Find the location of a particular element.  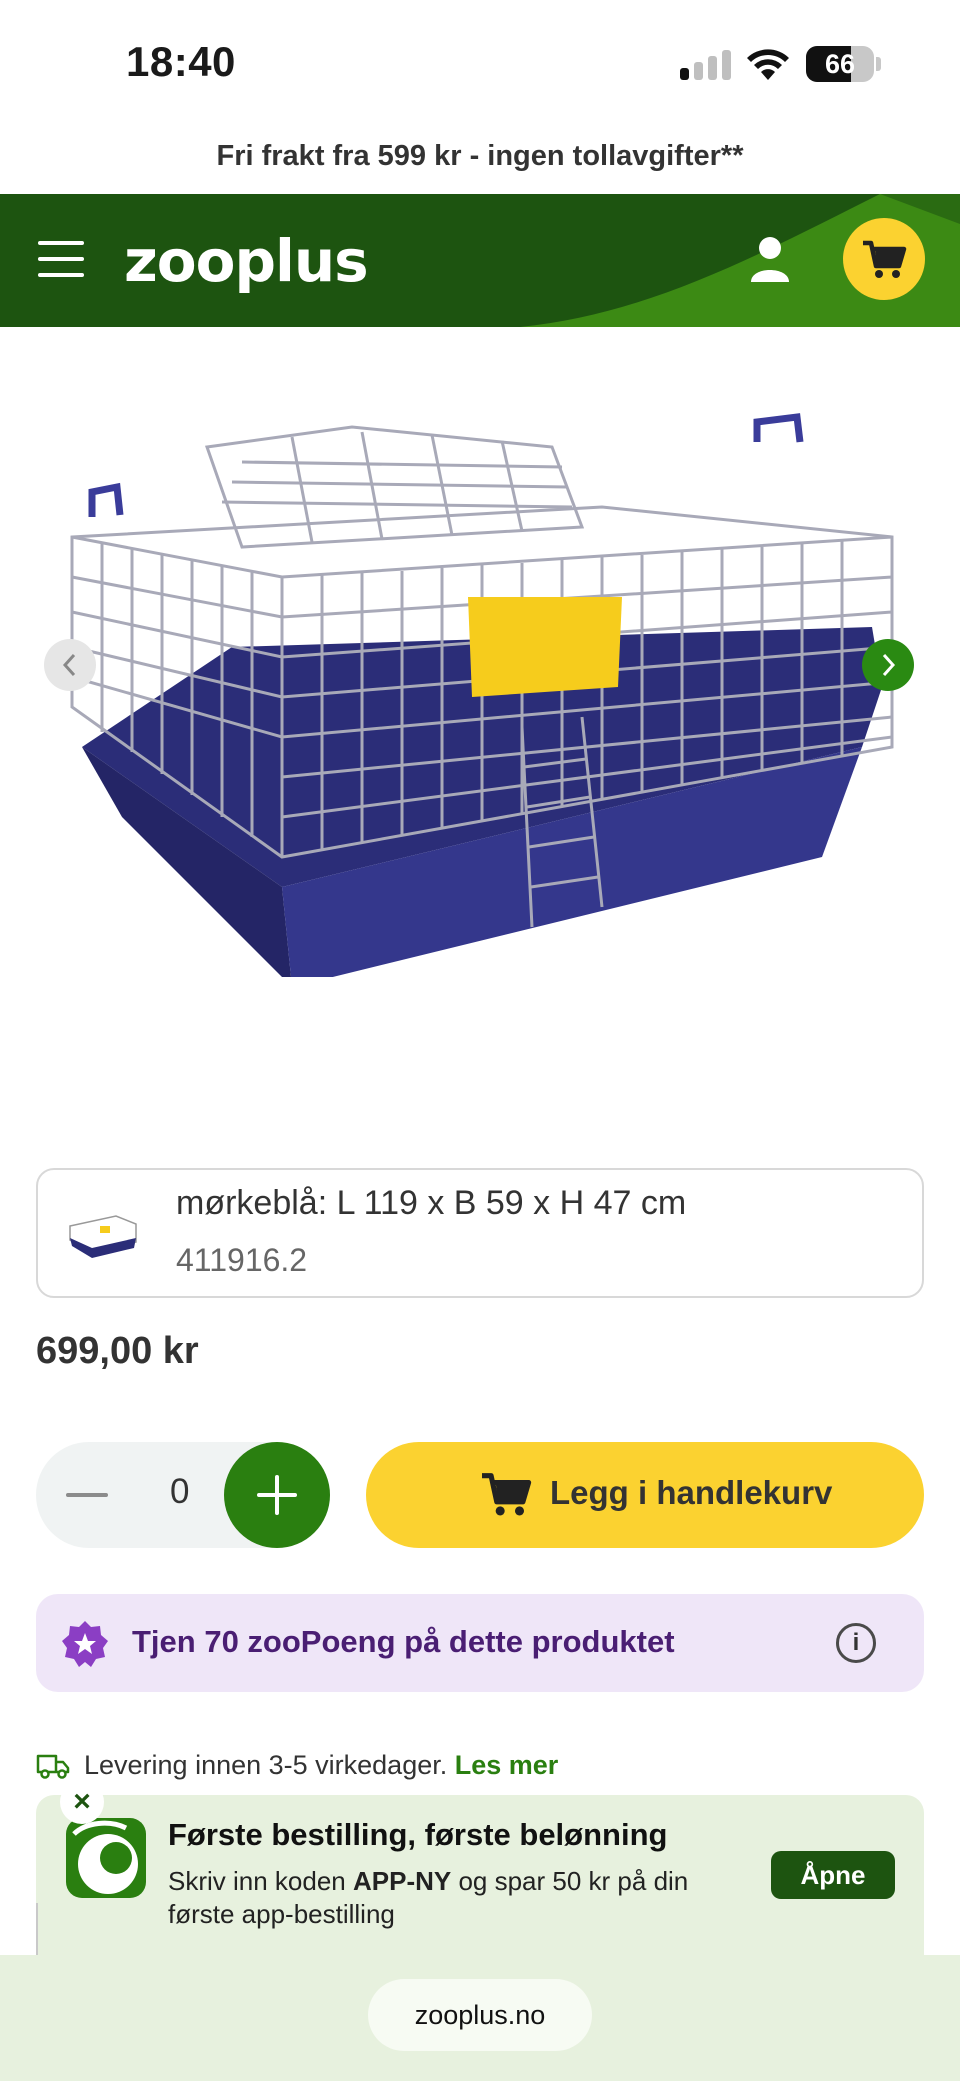

cart-button is located at coordinates (884, 259).